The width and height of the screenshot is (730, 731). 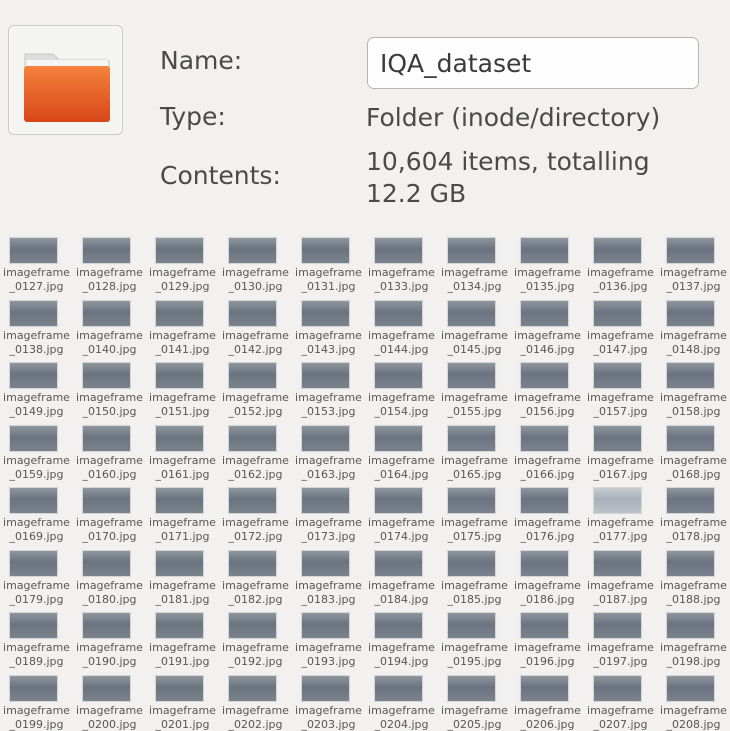 What do you see at coordinates (401, 577) in the screenshot?
I see `file-item: imageframe_0184.jpg` at bounding box center [401, 577].